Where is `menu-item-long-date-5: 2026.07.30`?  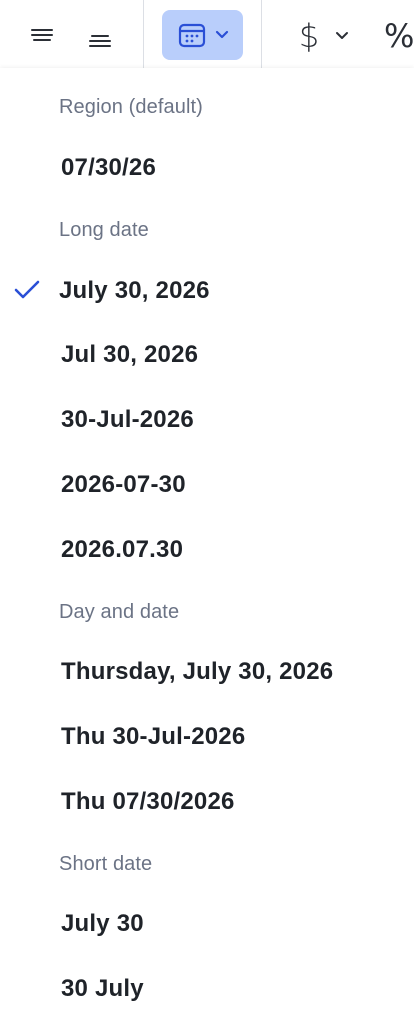
menu-item-long-date-5: 2026.07.30 is located at coordinates (207, 550).